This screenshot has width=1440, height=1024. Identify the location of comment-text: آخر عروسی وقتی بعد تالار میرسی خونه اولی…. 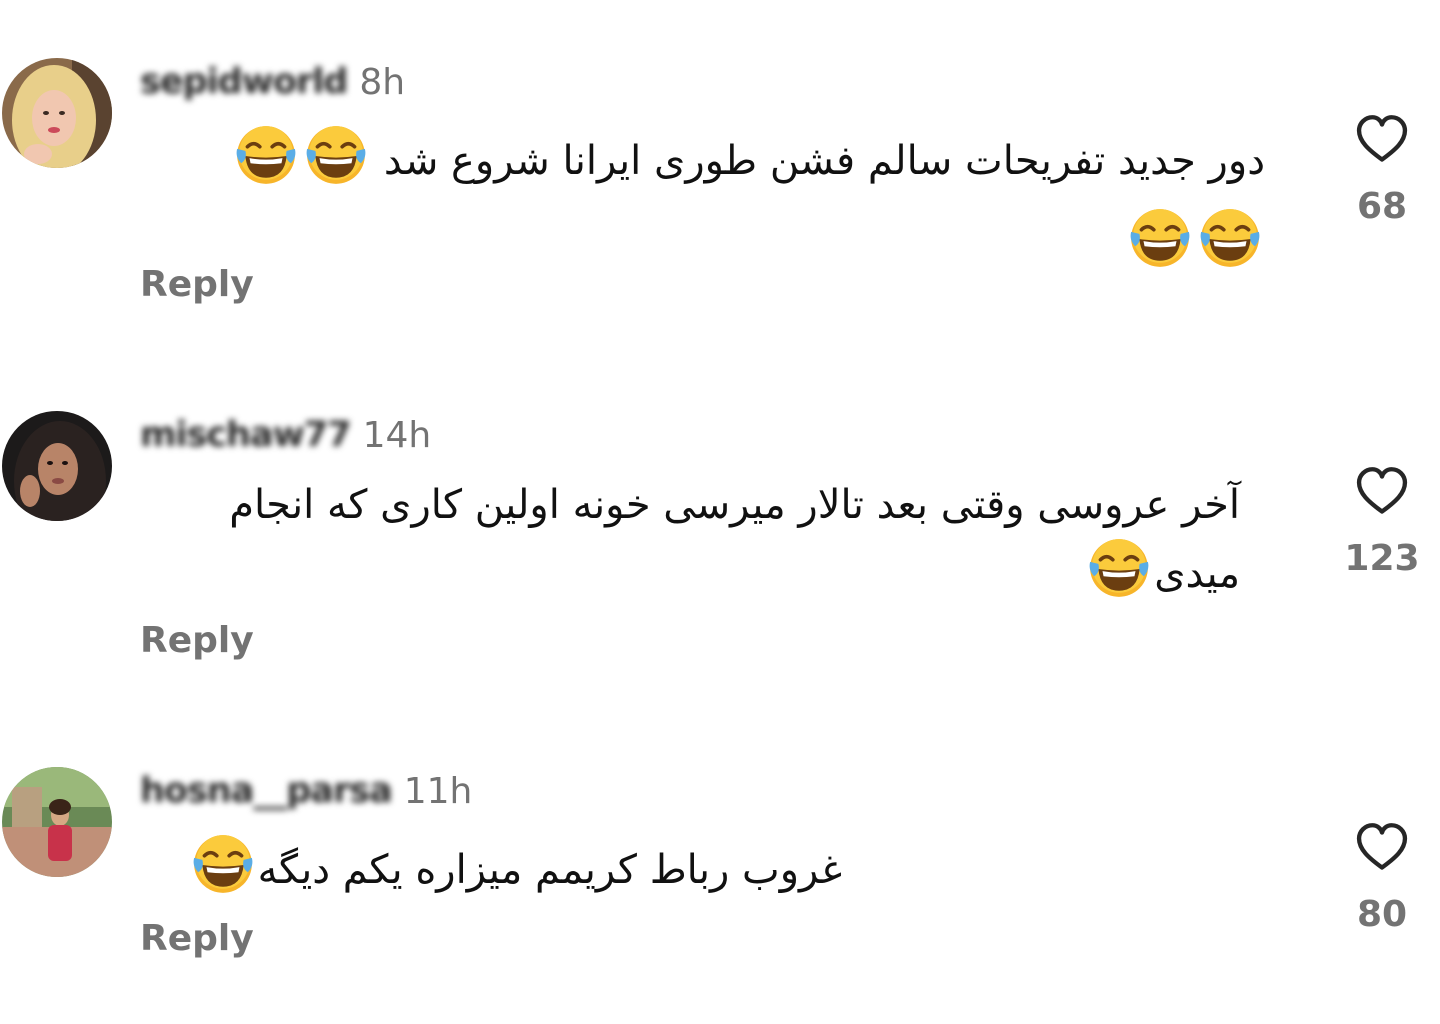
(690, 546).